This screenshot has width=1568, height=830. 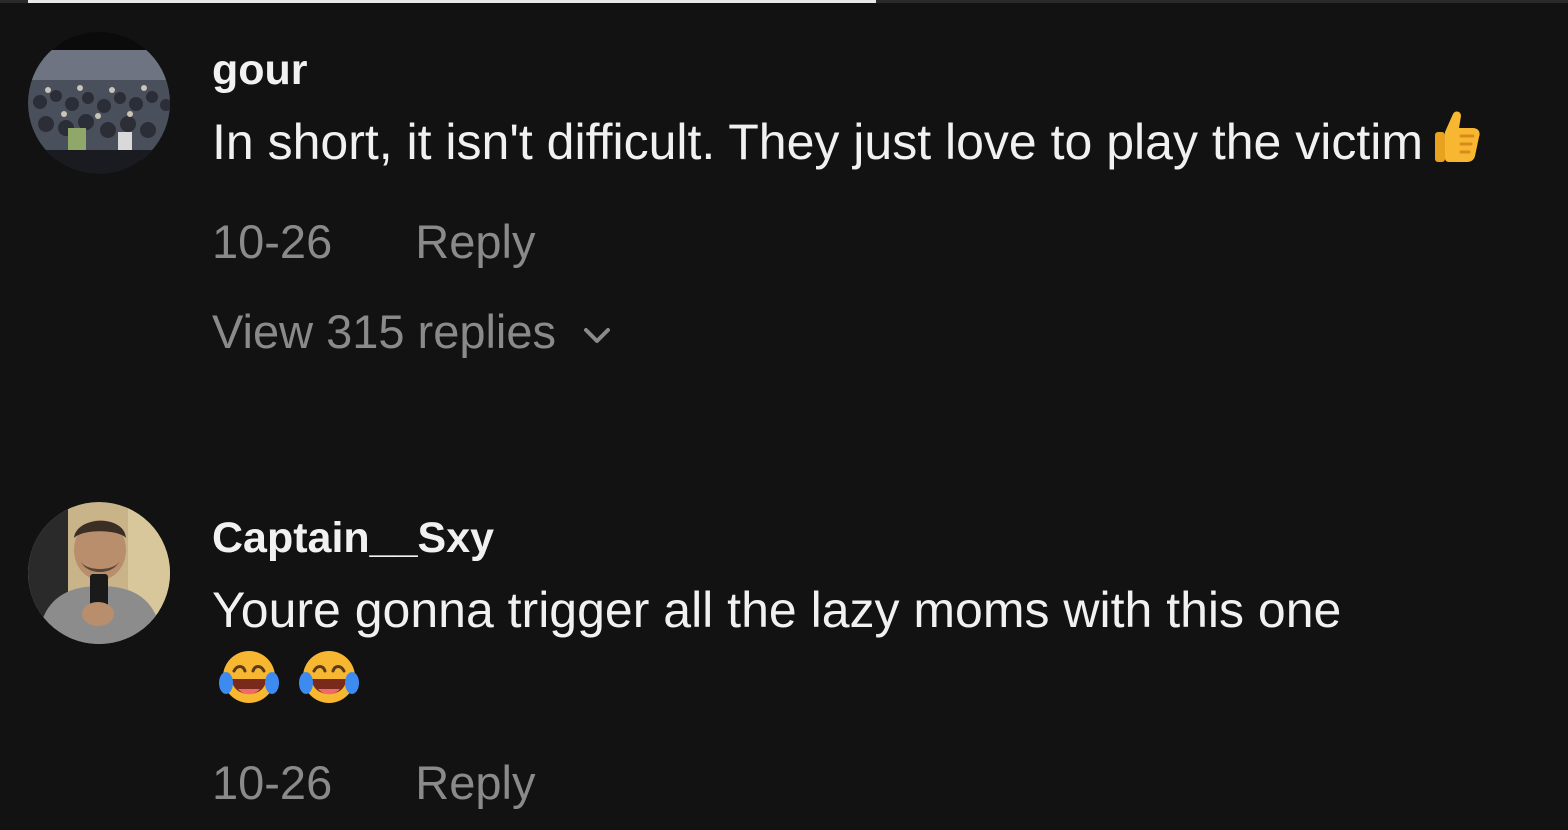 I want to click on username: Captain__Sxy, so click(x=882, y=538).